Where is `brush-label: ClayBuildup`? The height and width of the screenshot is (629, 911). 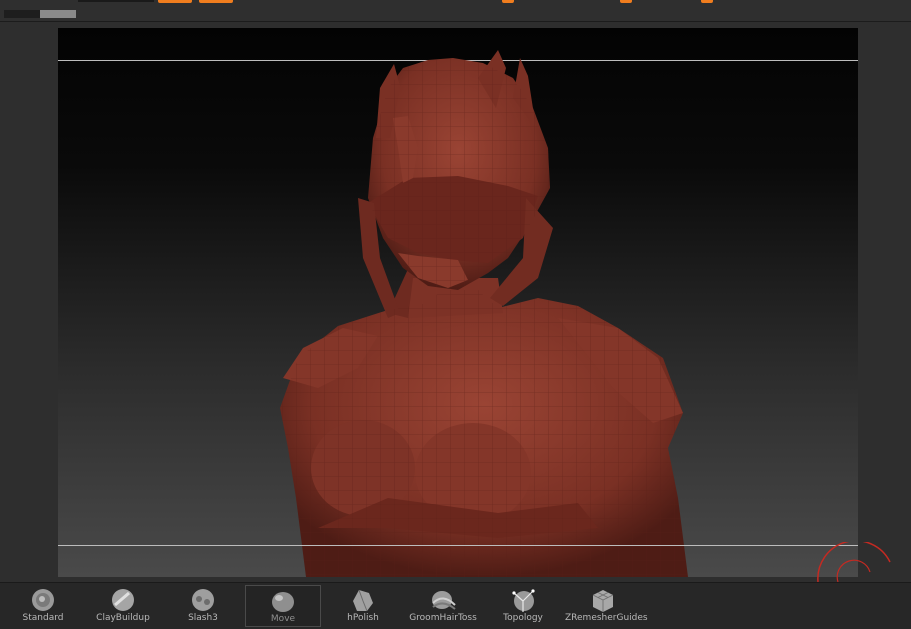
brush-label: ClayBuildup is located at coordinates (123, 618).